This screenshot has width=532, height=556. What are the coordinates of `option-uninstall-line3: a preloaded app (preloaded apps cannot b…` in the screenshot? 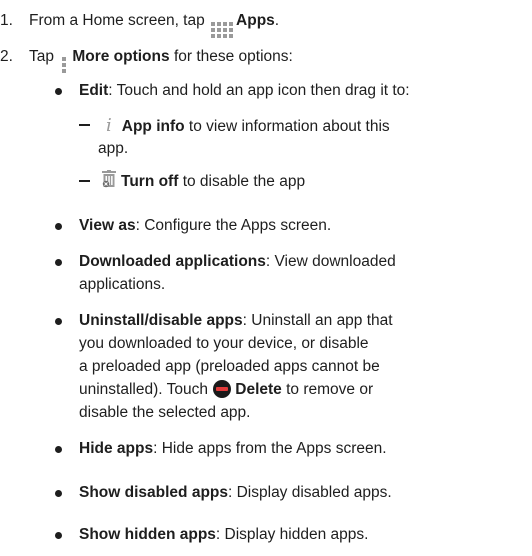 It's located at (229, 366).